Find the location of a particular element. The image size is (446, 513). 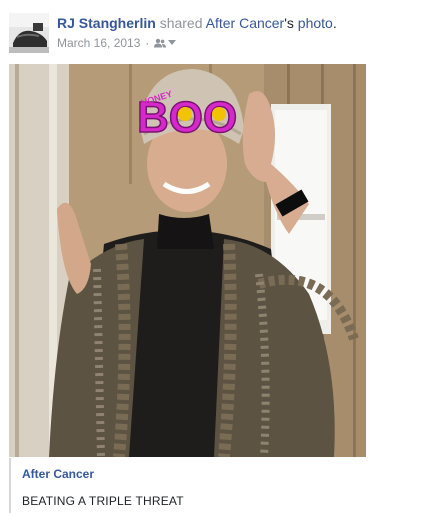

timestamp-link: March 16, 2013 is located at coordinates (98, 43).